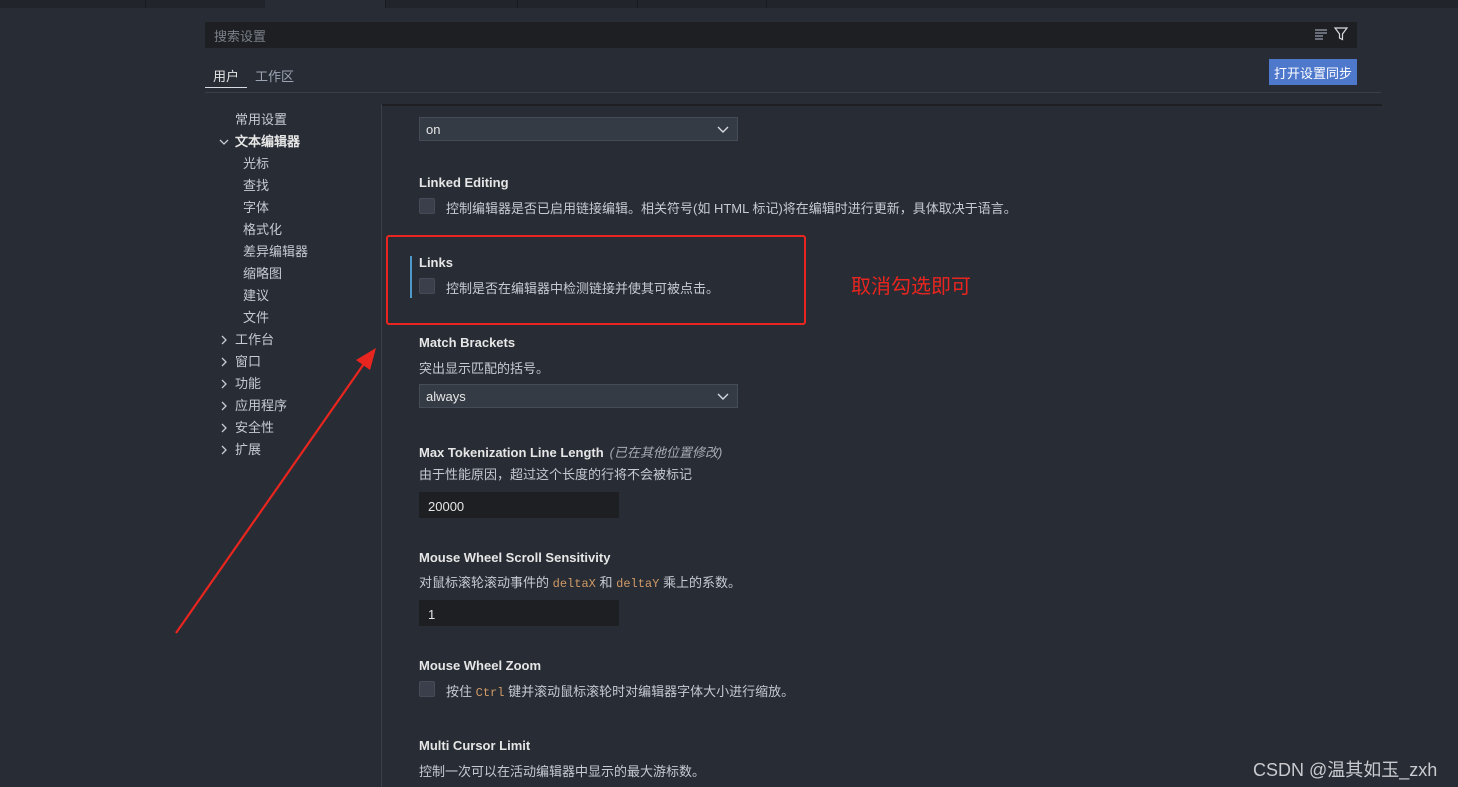 This screenshot has height=787, width=1458. I want to click on watermark: CSDN @温其如玉_zxh, so click(1345, 770).